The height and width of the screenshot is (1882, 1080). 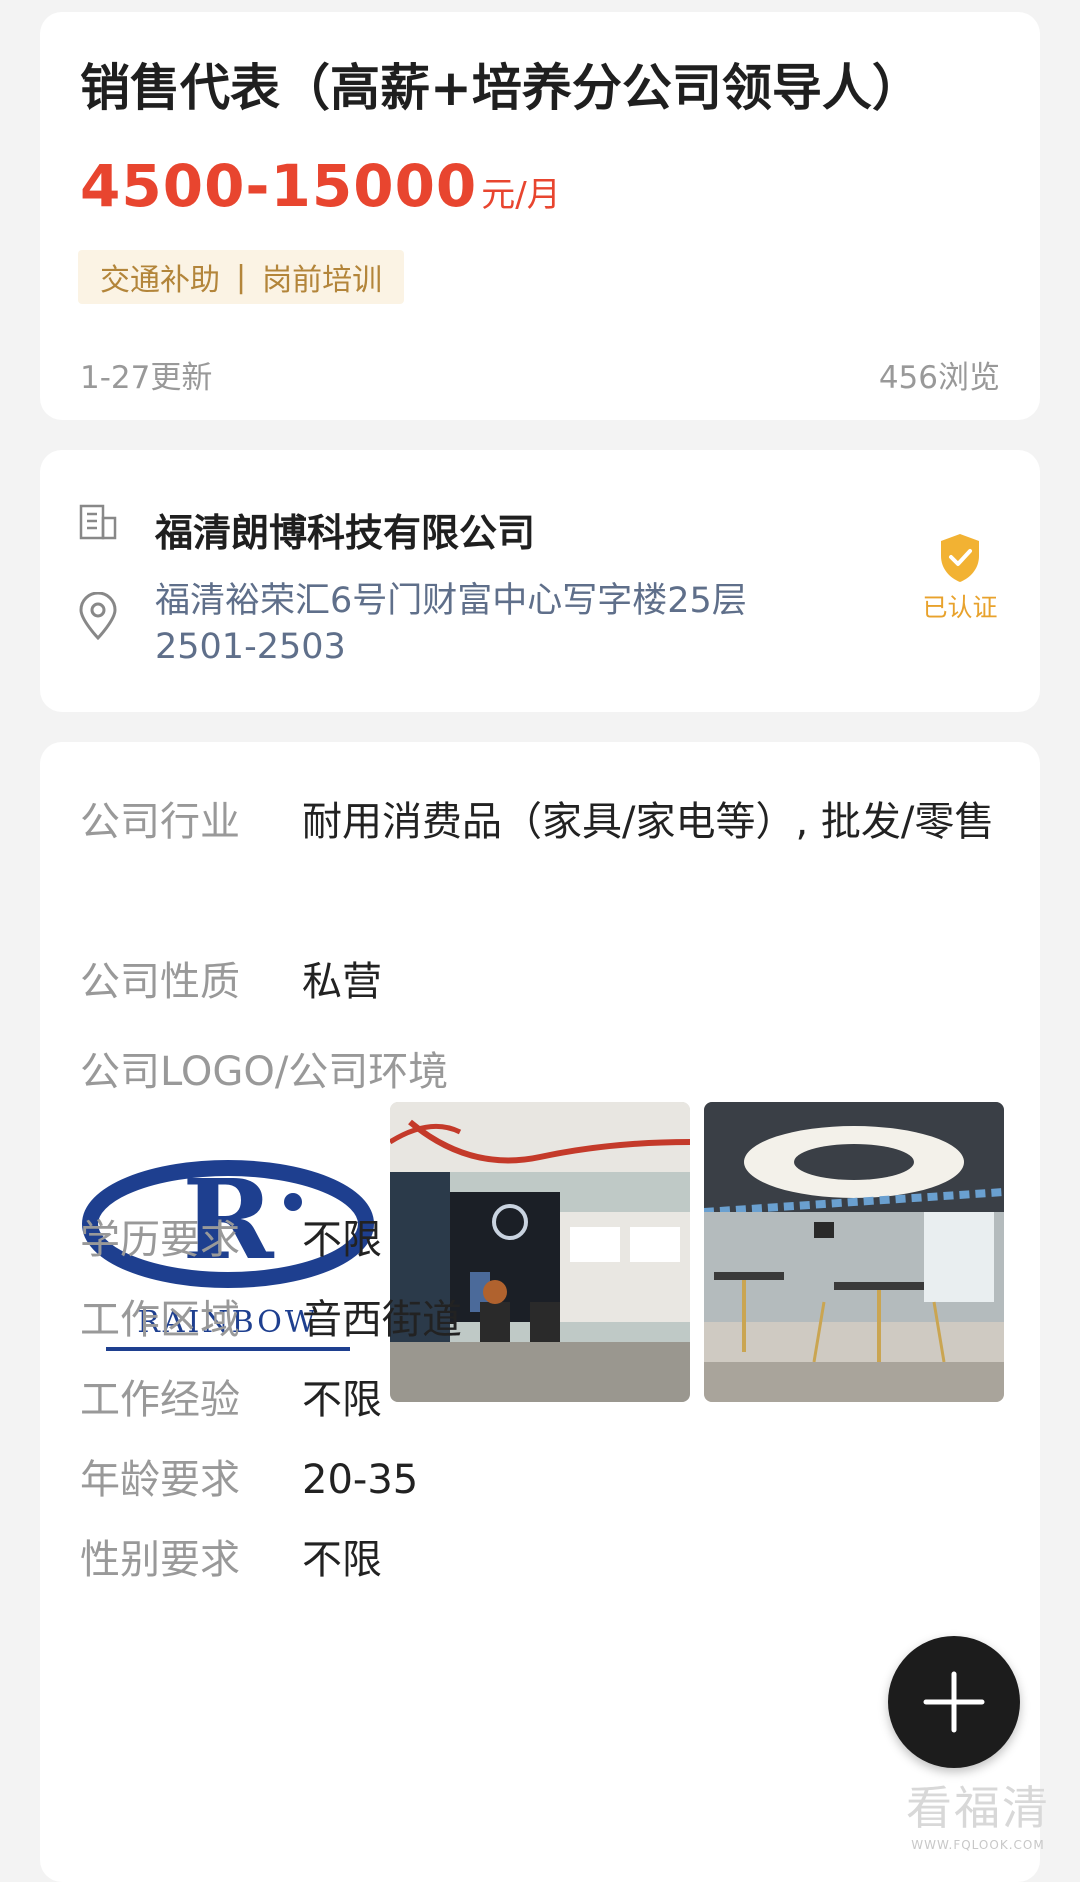 What do you see at coordinates (160, 1400) in the screenshot?
I see `detail-label: 工作经验` at bounding box center [160, 1400].